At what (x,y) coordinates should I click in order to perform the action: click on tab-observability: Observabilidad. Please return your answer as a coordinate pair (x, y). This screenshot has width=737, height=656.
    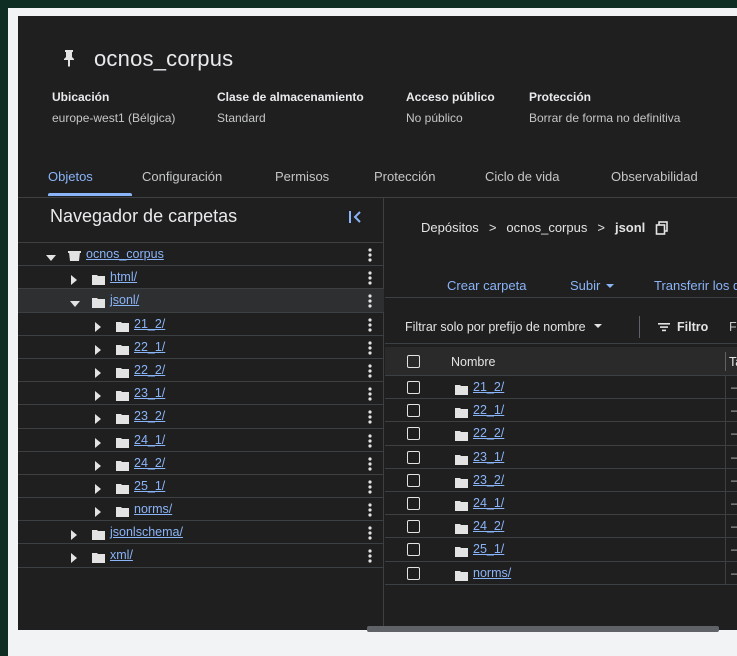
    Looking at the image, I should click on (654, 182).